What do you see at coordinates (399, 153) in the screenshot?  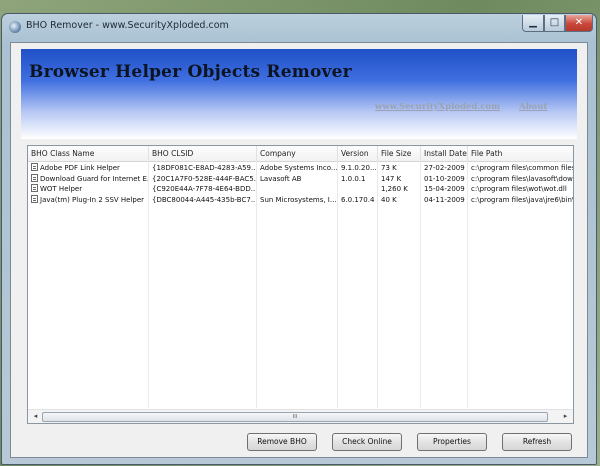 I see `column-header-file-size: File Size` at bounding box center [399, 153].